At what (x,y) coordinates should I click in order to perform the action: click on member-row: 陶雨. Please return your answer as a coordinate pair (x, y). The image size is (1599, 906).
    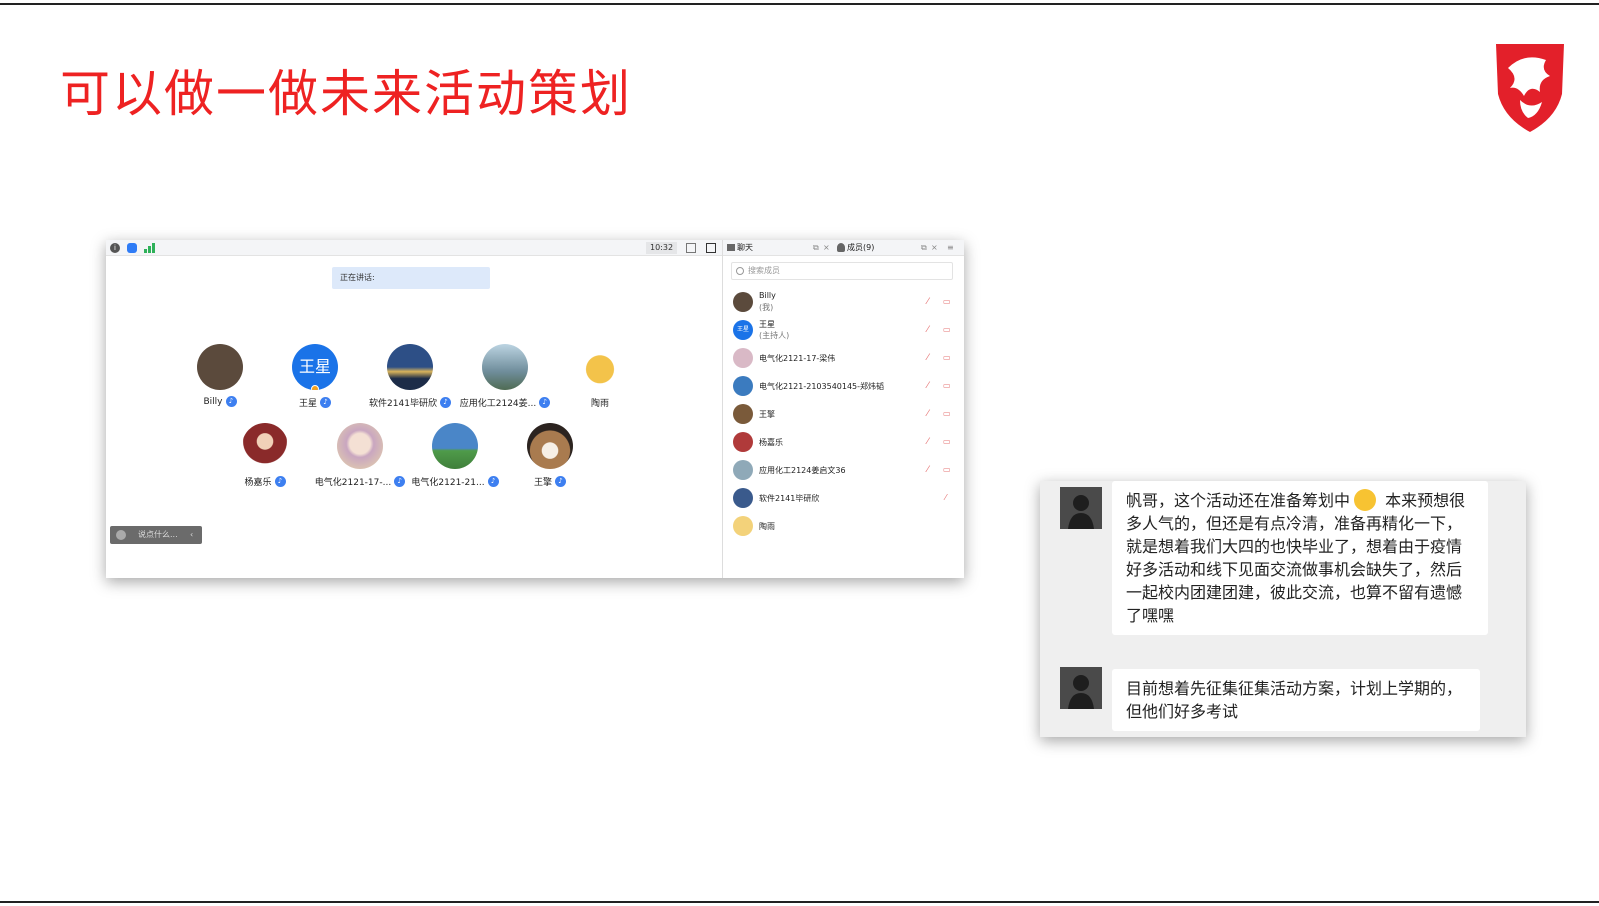
    Looking at the image, I should click on (844, 526).